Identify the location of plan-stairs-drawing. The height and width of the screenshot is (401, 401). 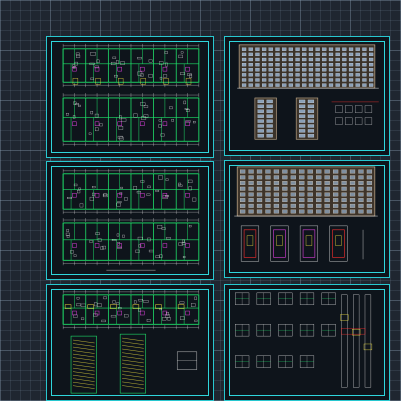
(131, 341).